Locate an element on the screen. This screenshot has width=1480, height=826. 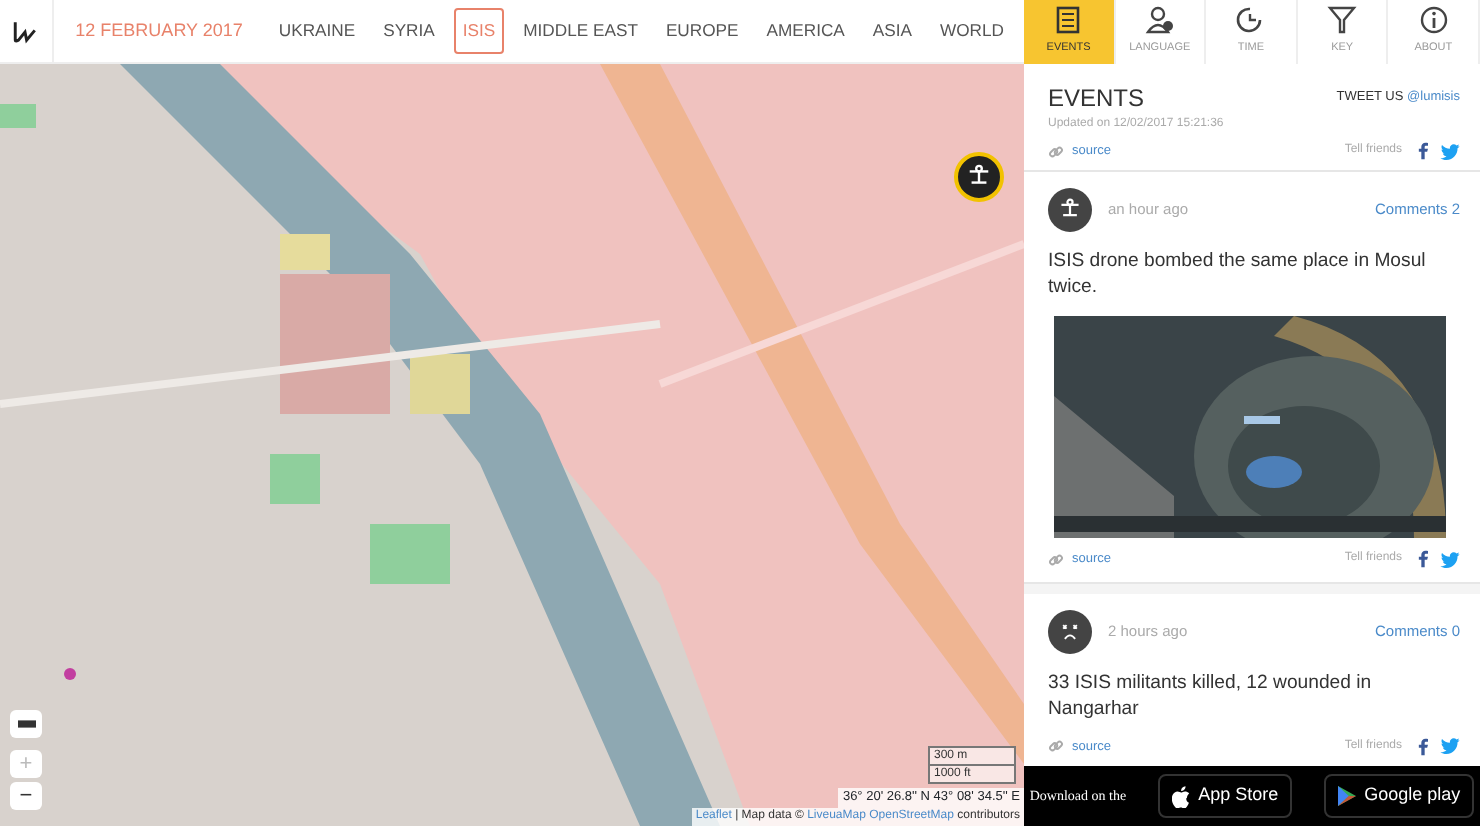
region-tab: MIDDLE EAST is located at coordinates (580, 31).